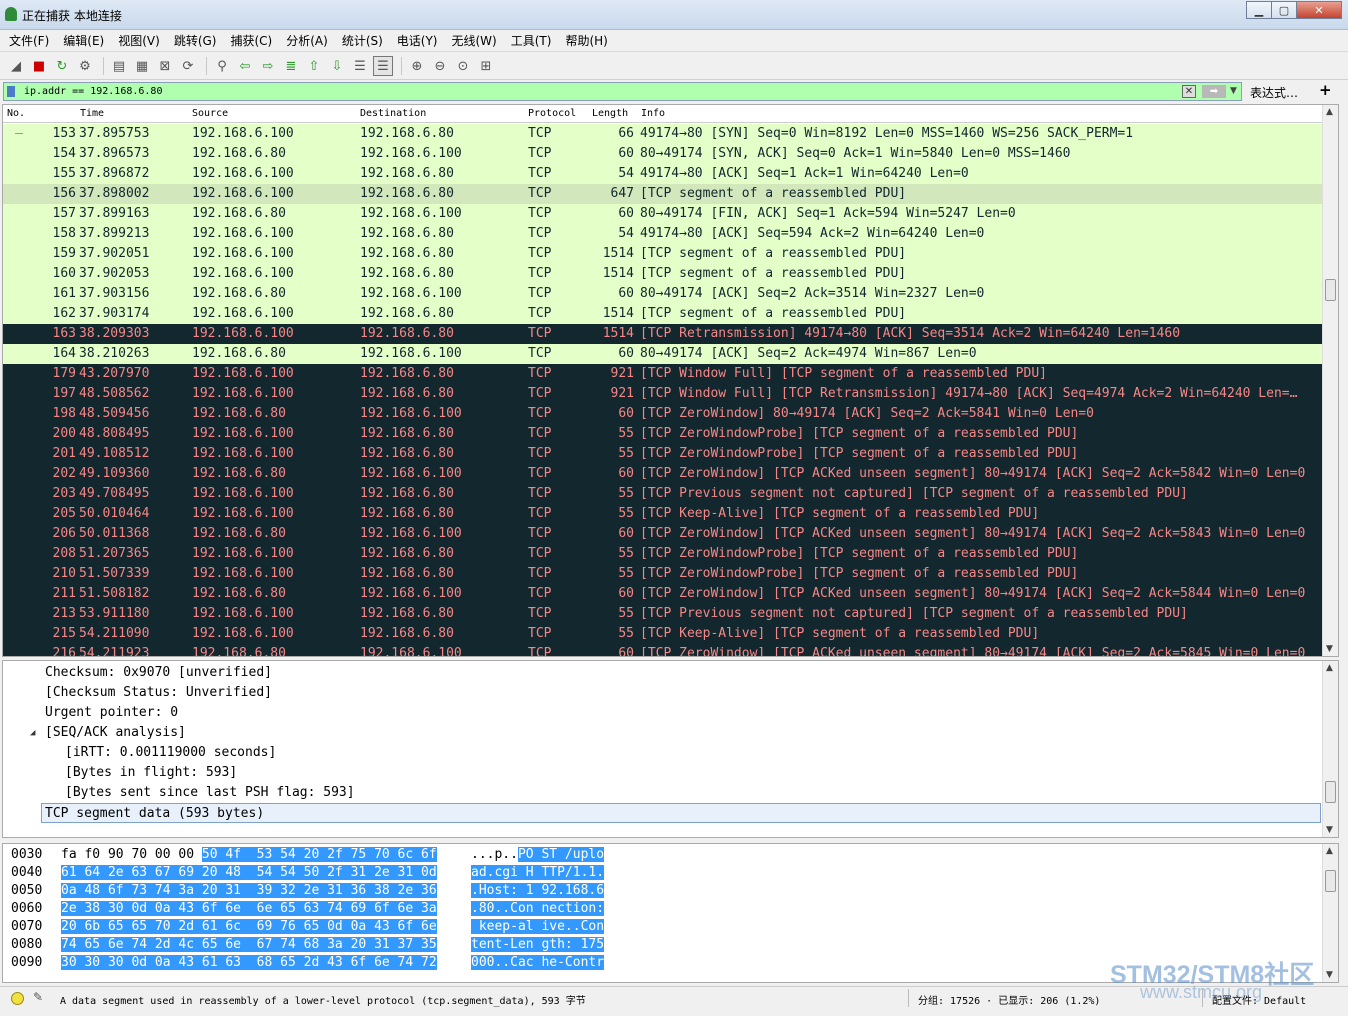  What do you see at coordinates (653, 753) in the screenshot?
I see `detail-tree-item: [iRTT: 0.001119000 seconds]` at bounding box center [653, 753].